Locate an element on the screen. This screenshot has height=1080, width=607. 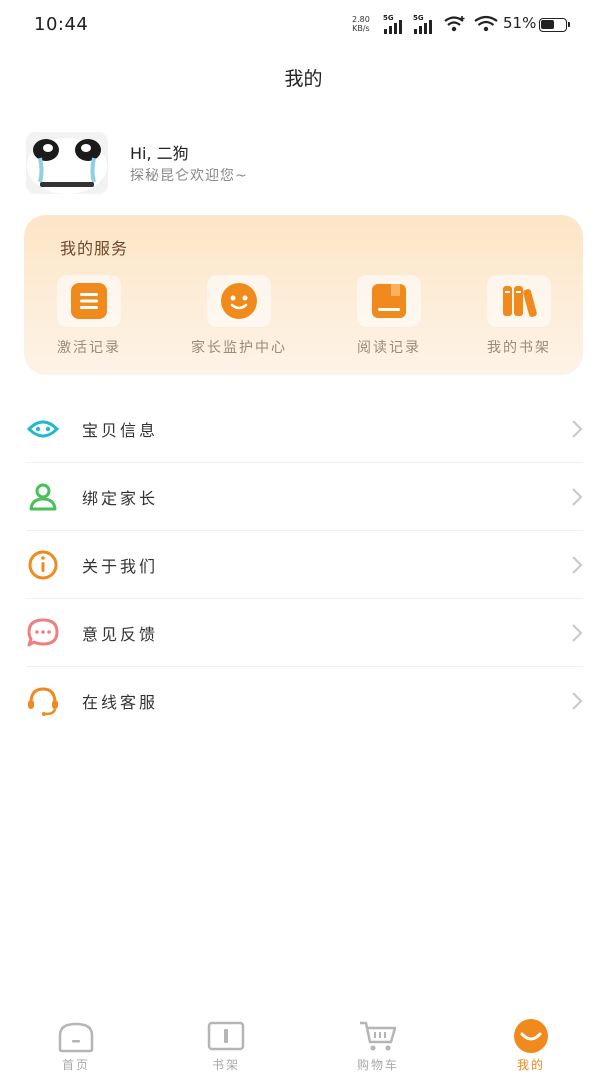
my-services-card: 我的服务 激活记录 家长监护中心 阅读记录 我的书架 is located at coordinates (303, 295).